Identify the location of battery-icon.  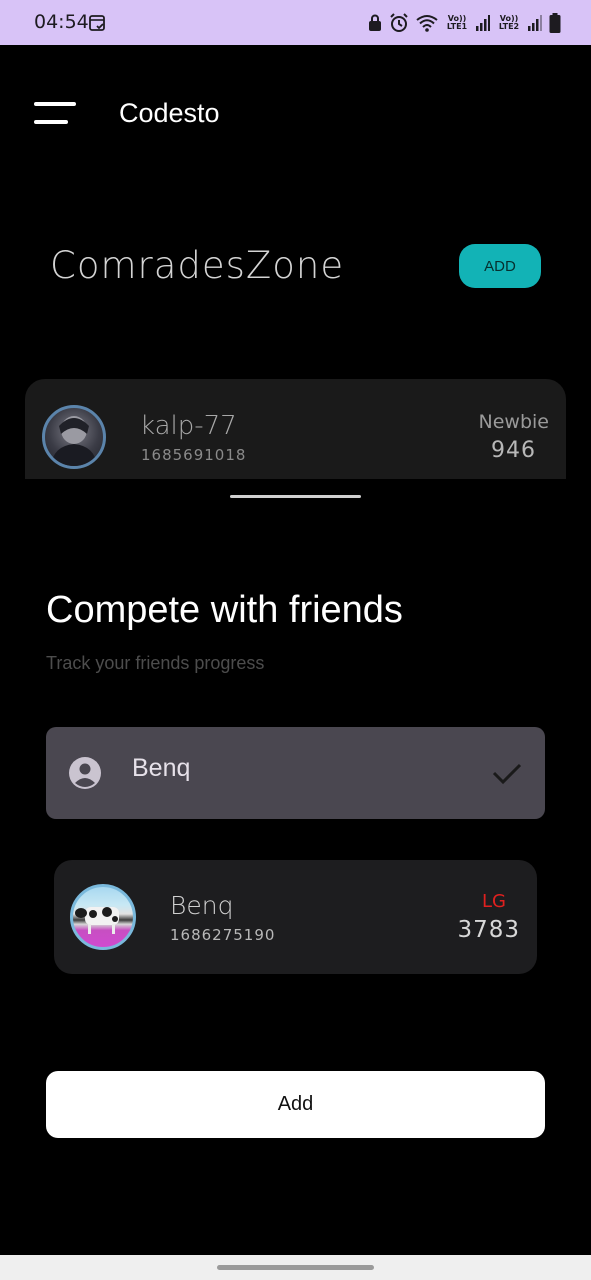
(555, 23).